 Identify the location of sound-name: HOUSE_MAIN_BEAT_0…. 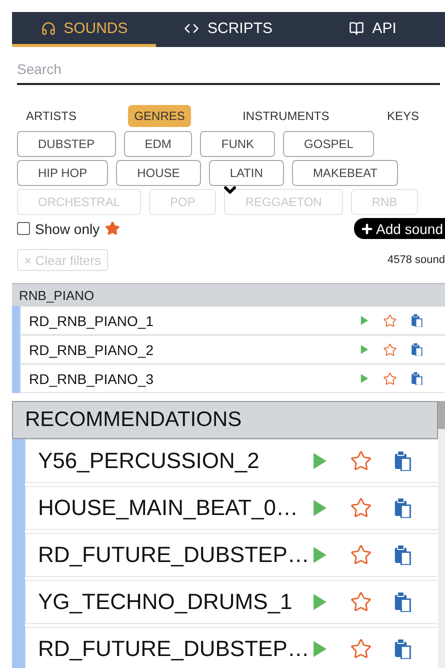
(169, 508).